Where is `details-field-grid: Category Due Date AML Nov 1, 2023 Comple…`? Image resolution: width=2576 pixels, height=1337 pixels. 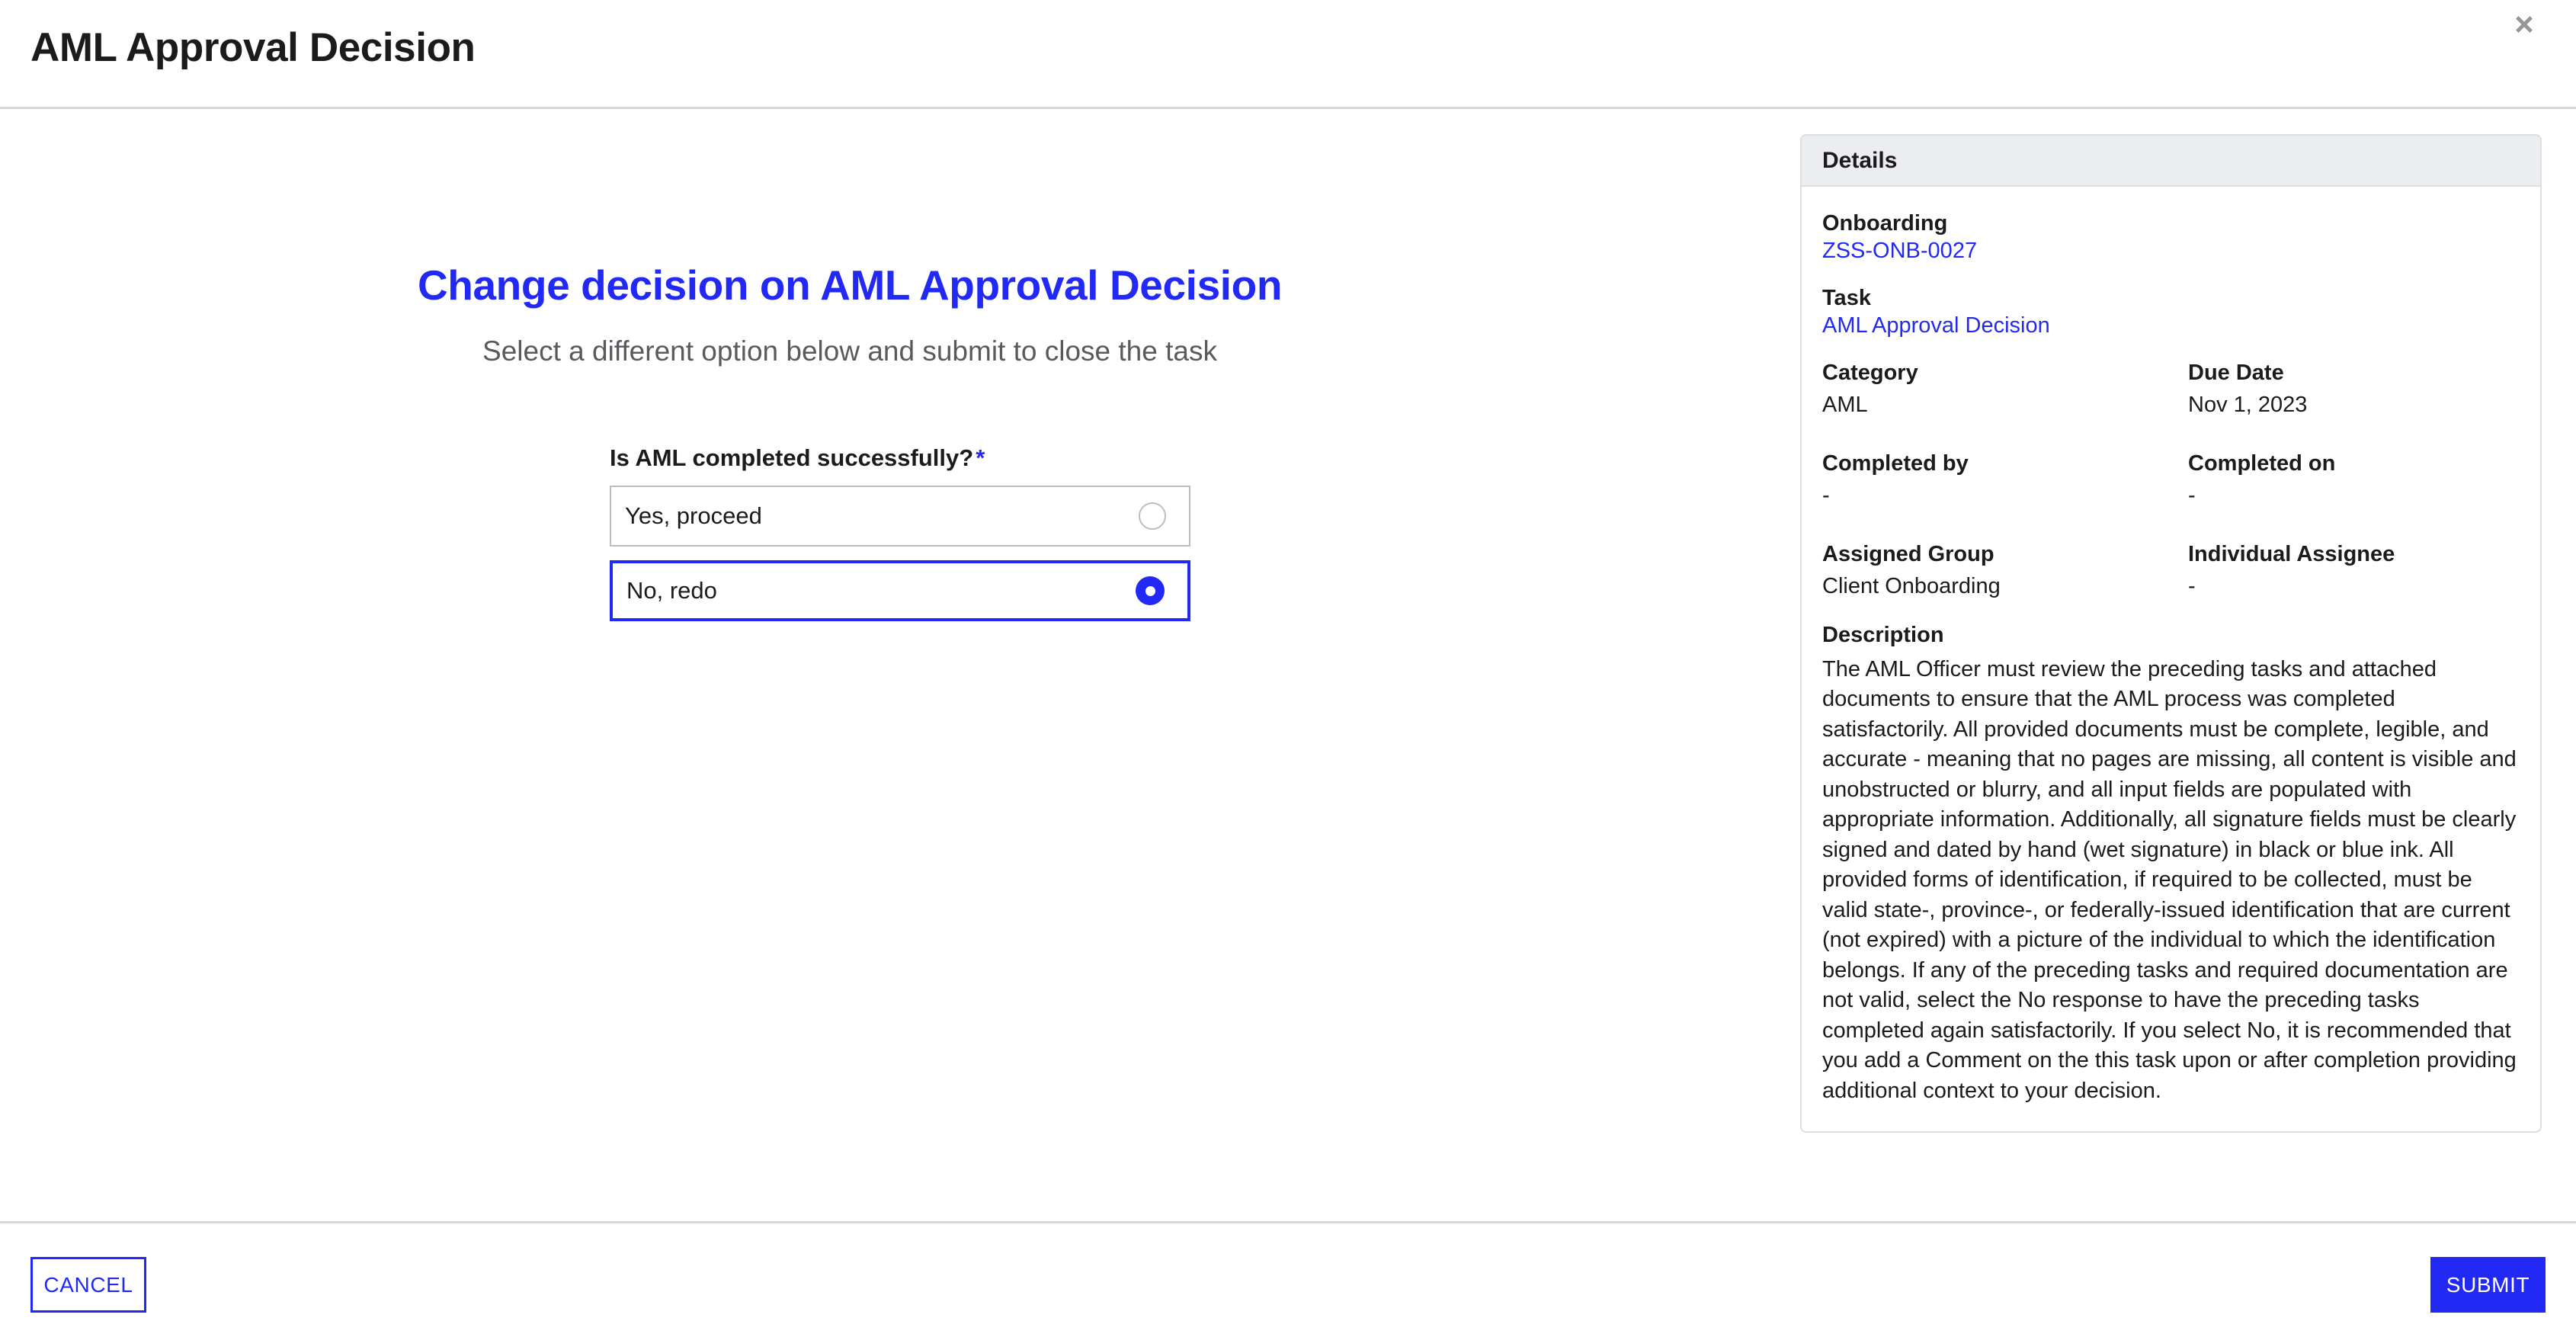
details-field-grid: Category Due Date AML Nov 1, 2023 Comple… is located at coordinates (2171, 480).